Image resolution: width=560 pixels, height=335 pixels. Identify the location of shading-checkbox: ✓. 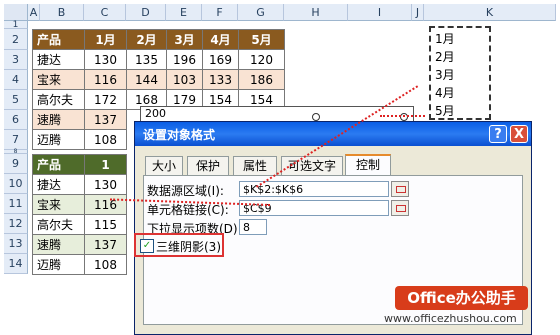
(147, 246).